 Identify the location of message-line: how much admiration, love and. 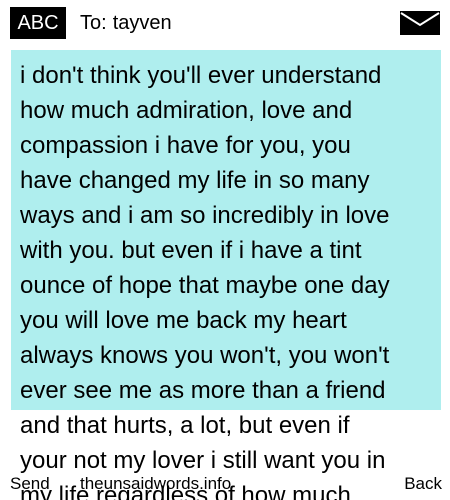
(186, 110).